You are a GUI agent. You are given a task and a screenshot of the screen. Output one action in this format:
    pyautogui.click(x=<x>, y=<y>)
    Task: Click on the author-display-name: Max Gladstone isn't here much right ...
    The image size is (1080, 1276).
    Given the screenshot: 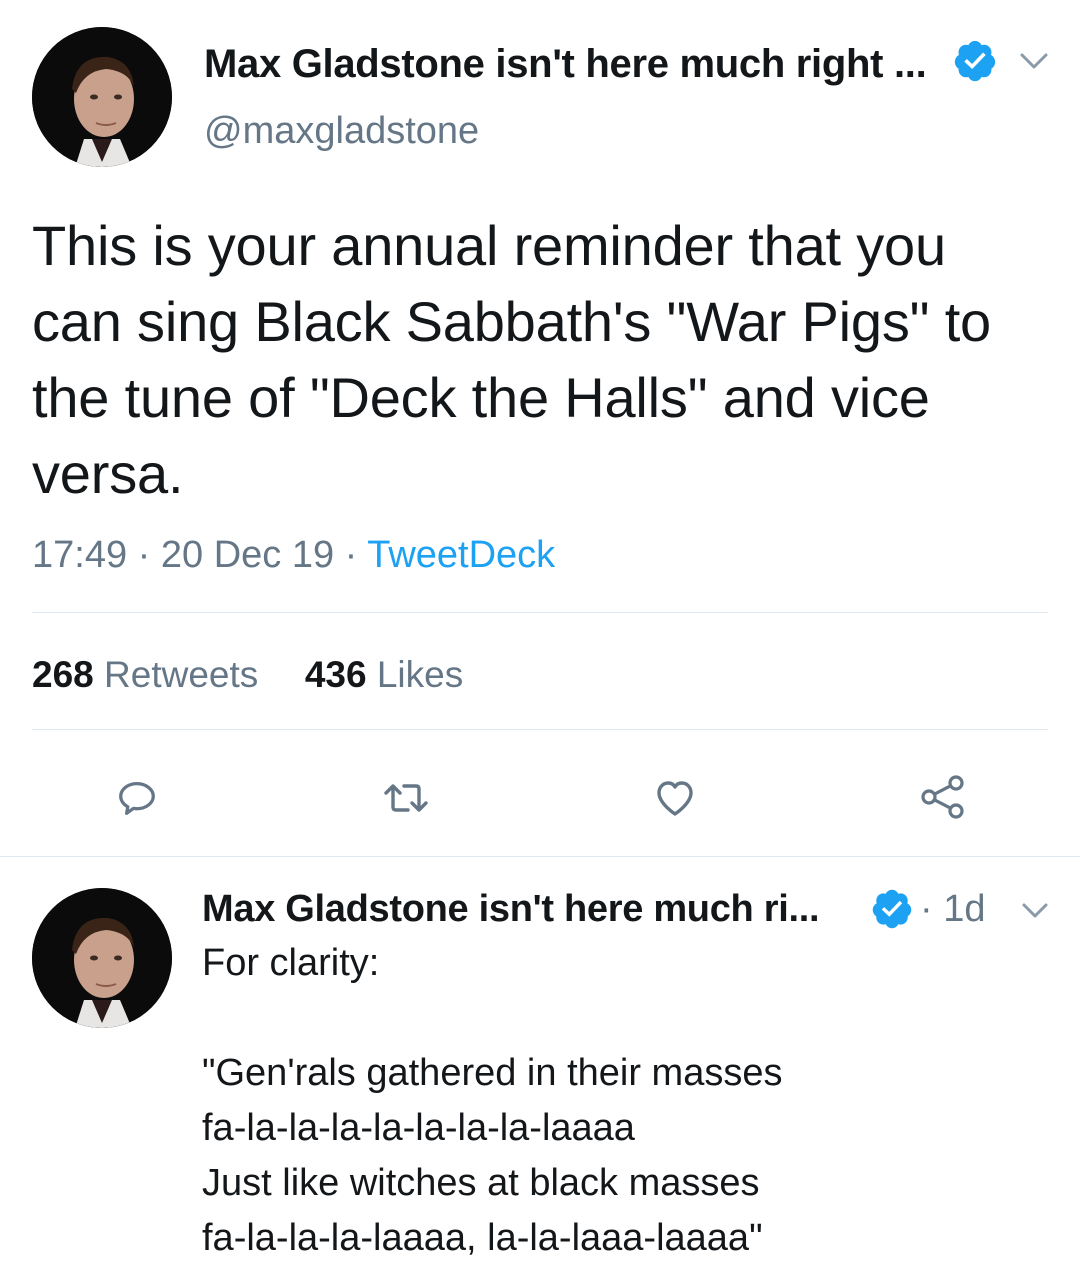 What is the action you would take?
    pyautogui.click(x=565, y=64)
    